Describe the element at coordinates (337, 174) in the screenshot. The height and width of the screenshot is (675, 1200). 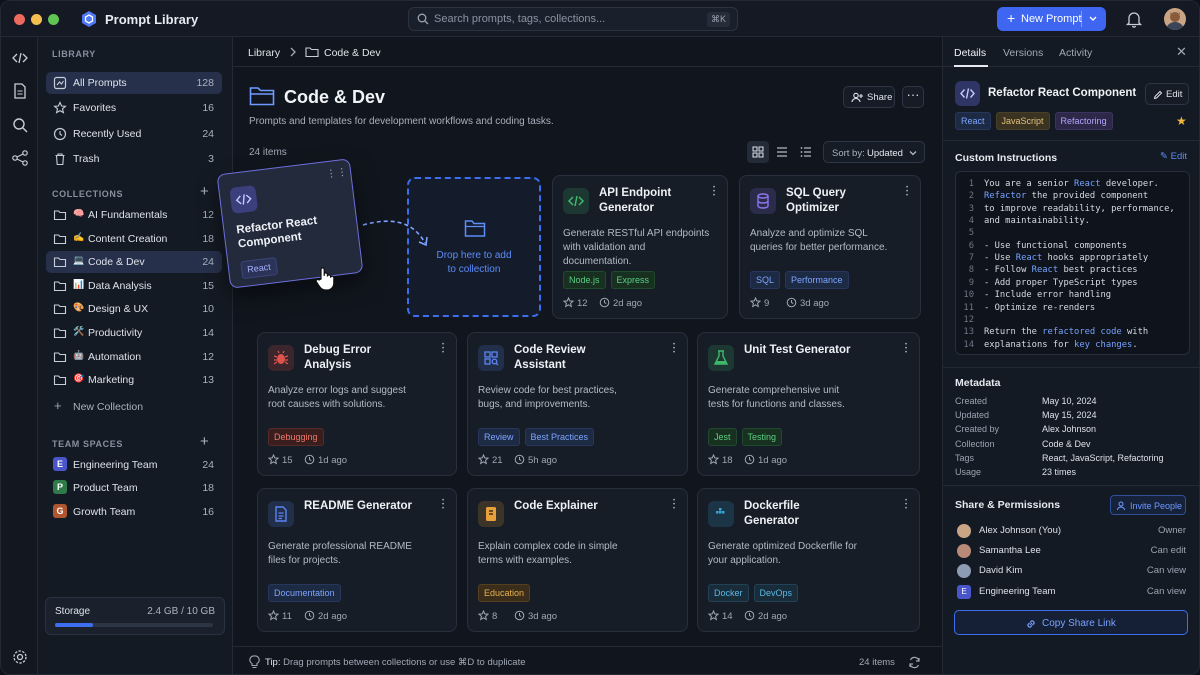
I see `drag-handle-icon: ⋮⋮` at that location.